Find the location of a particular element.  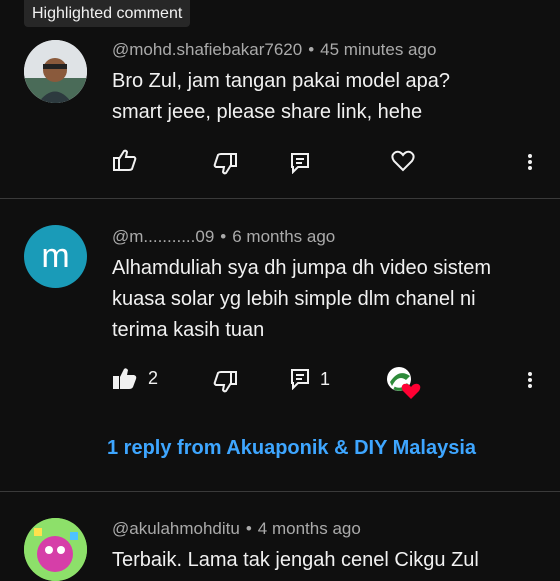

comment-text: Terbaik. Lama tak jengah cenel Cikgu Zul is located at coordinates (322, 560).